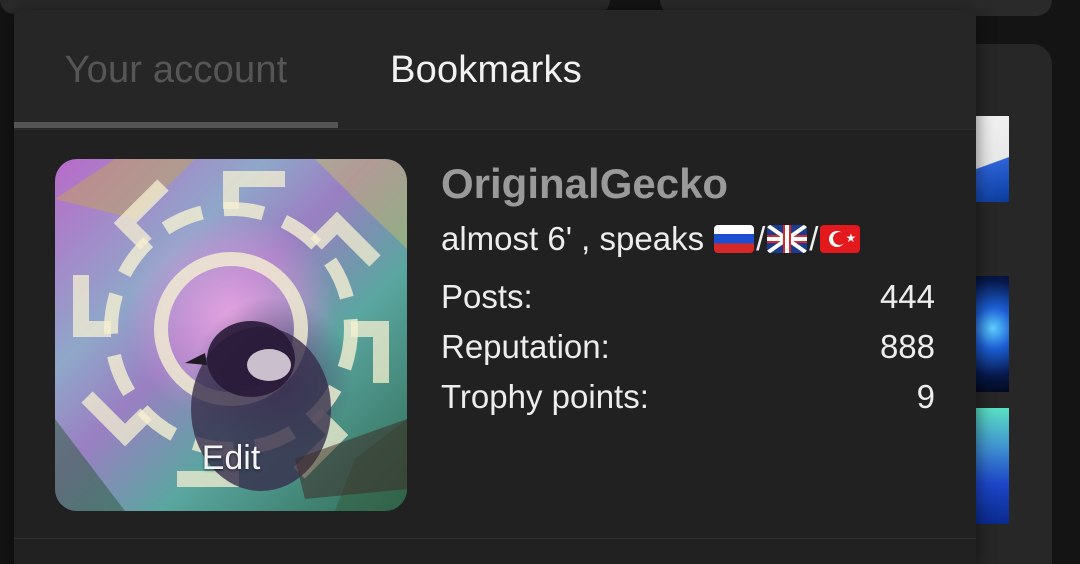 The height and width of the screenshot is (564, 1080). Describe the element at coordinates (487, 296) in the screenshot. I see `stat-label: Posts:` at that location.